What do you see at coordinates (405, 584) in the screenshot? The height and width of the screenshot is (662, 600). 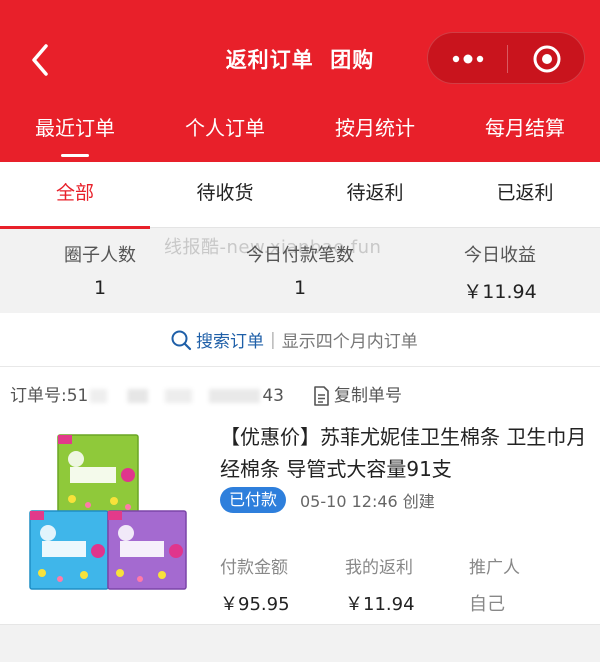 I see `my-rebate: 我的返利 ￥11.94` at bounding box center [405, 584].